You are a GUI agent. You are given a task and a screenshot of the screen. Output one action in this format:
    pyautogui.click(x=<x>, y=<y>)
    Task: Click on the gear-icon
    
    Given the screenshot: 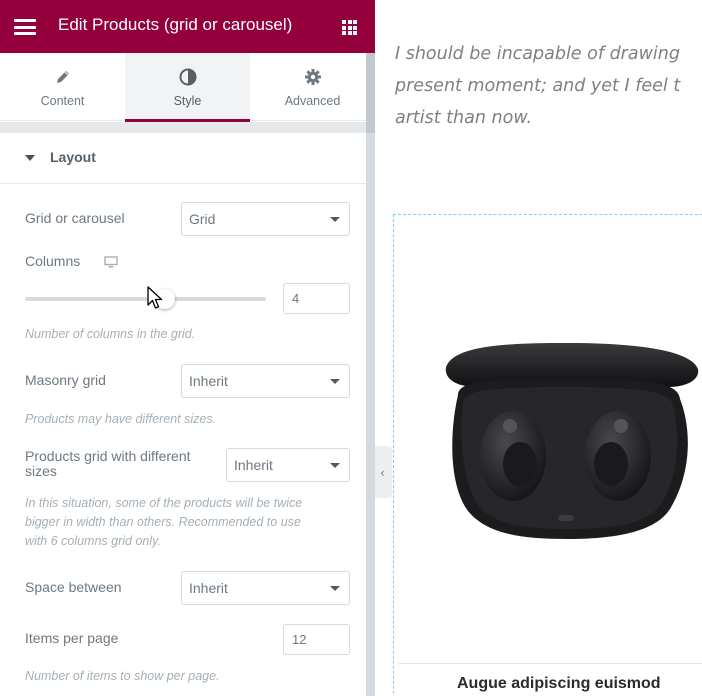 What is the action you would take?
    pyautogui.click(x=312, y=77)
    